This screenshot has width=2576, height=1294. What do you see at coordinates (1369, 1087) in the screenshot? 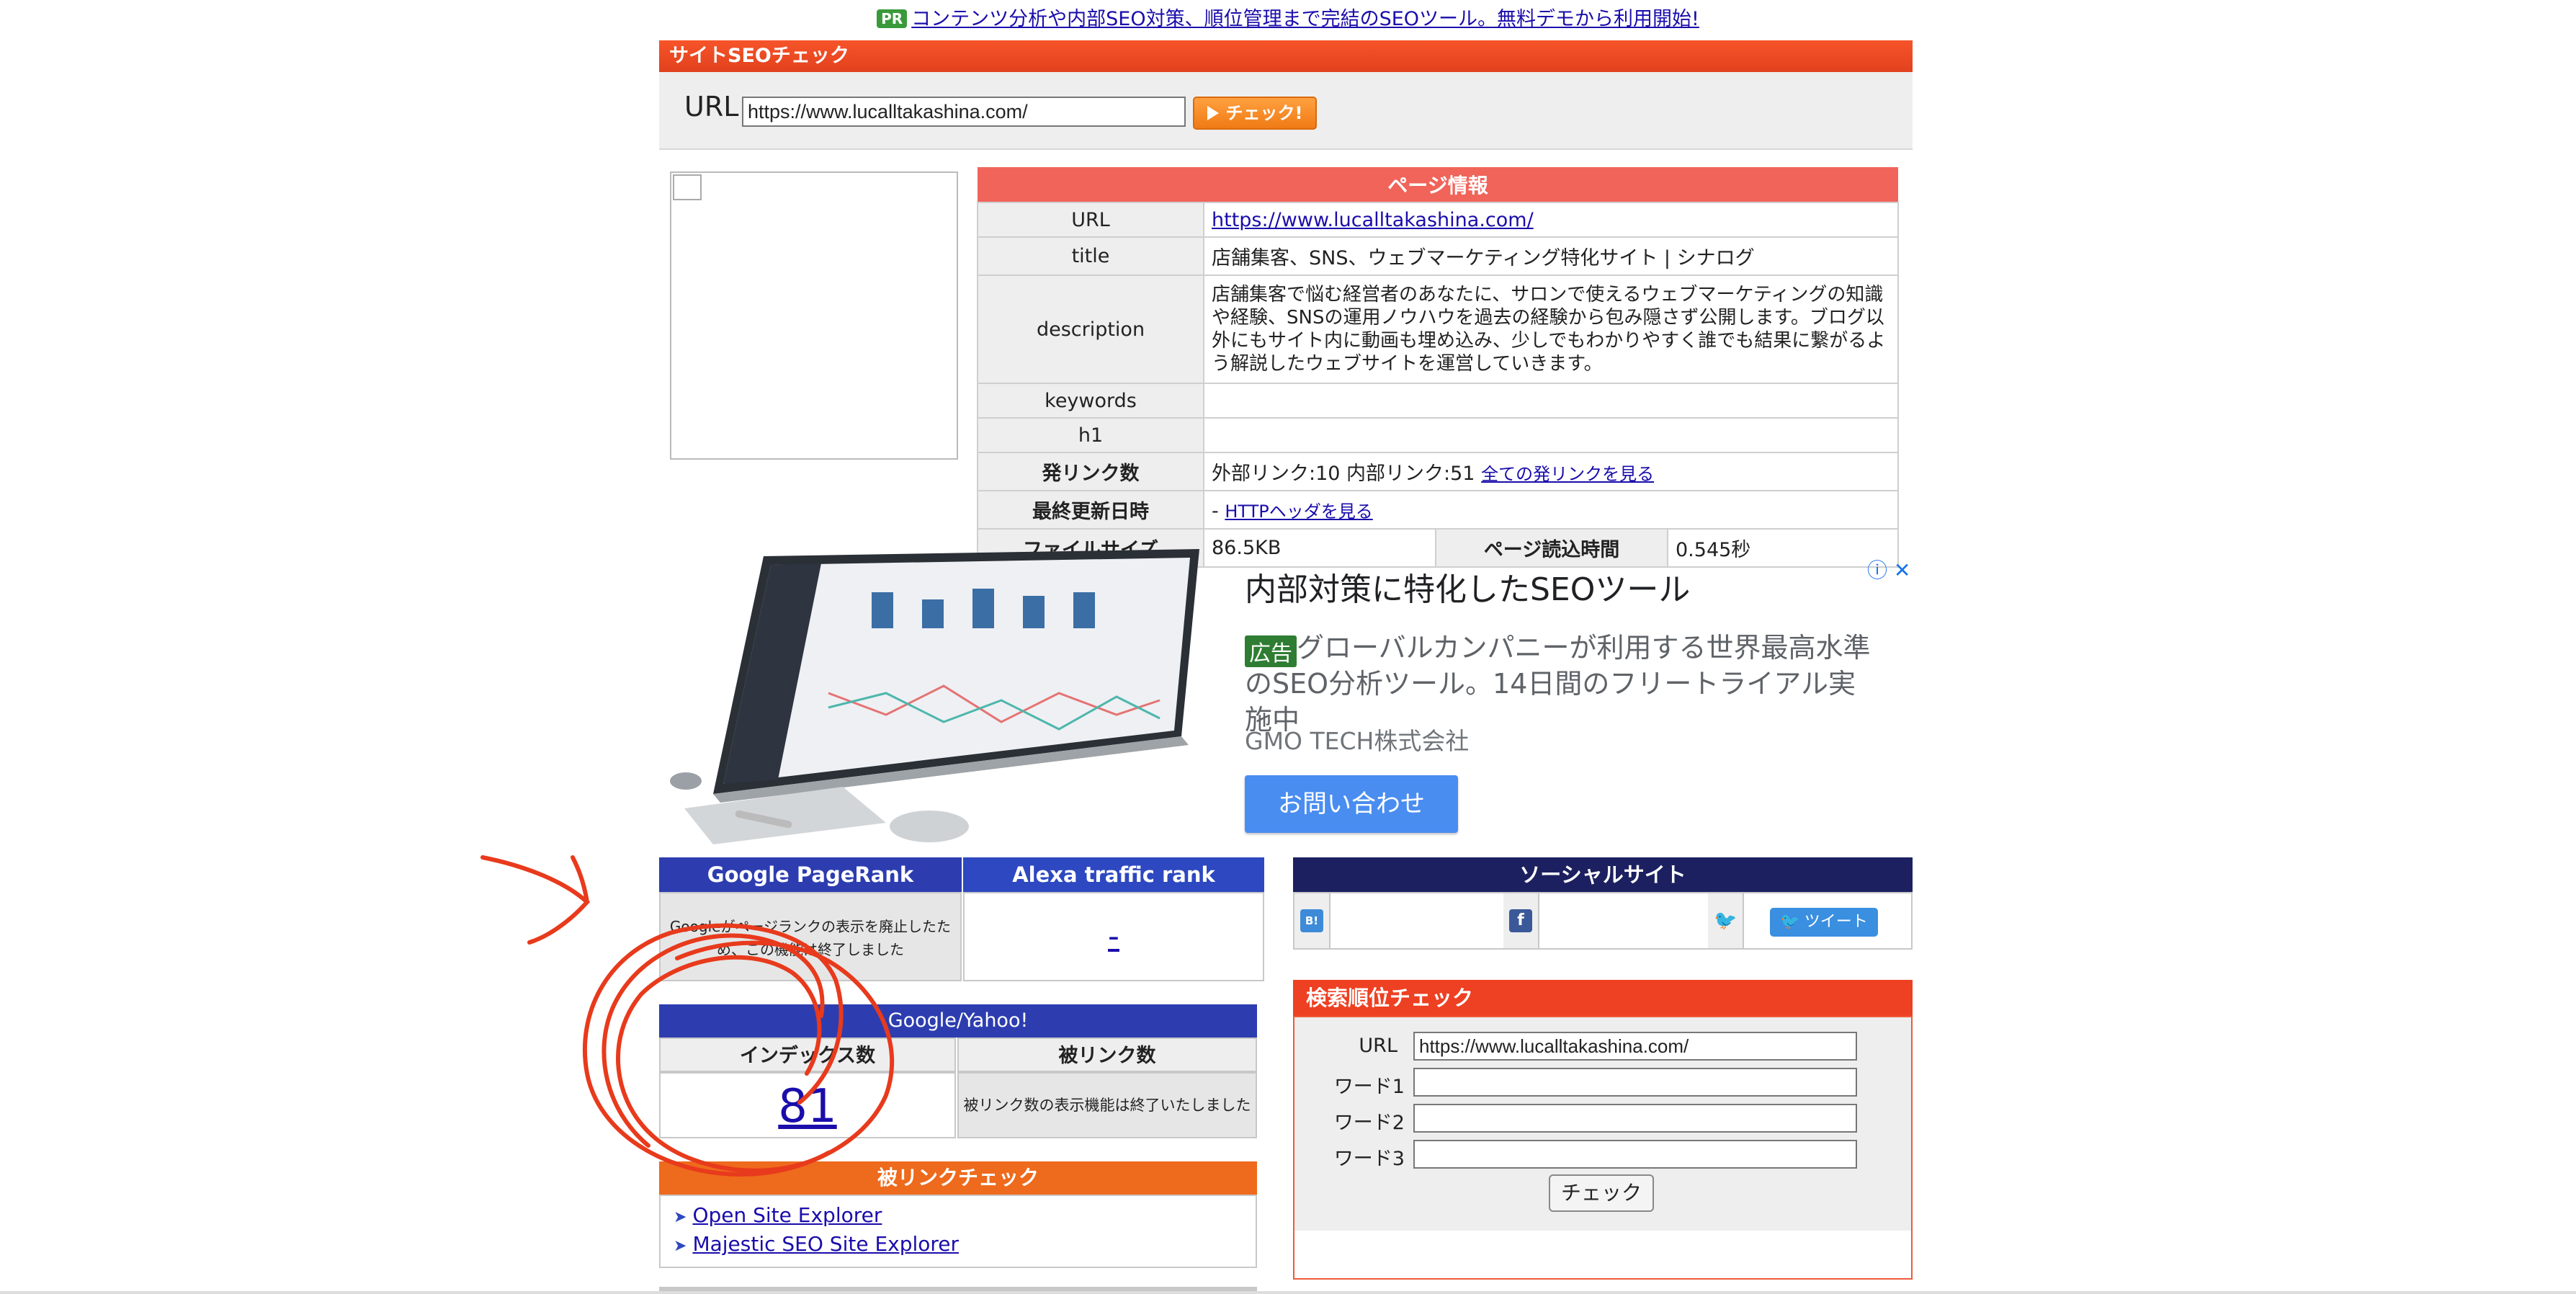
I see `word1-label: ワード1` at bounding box center [1369, 1087].